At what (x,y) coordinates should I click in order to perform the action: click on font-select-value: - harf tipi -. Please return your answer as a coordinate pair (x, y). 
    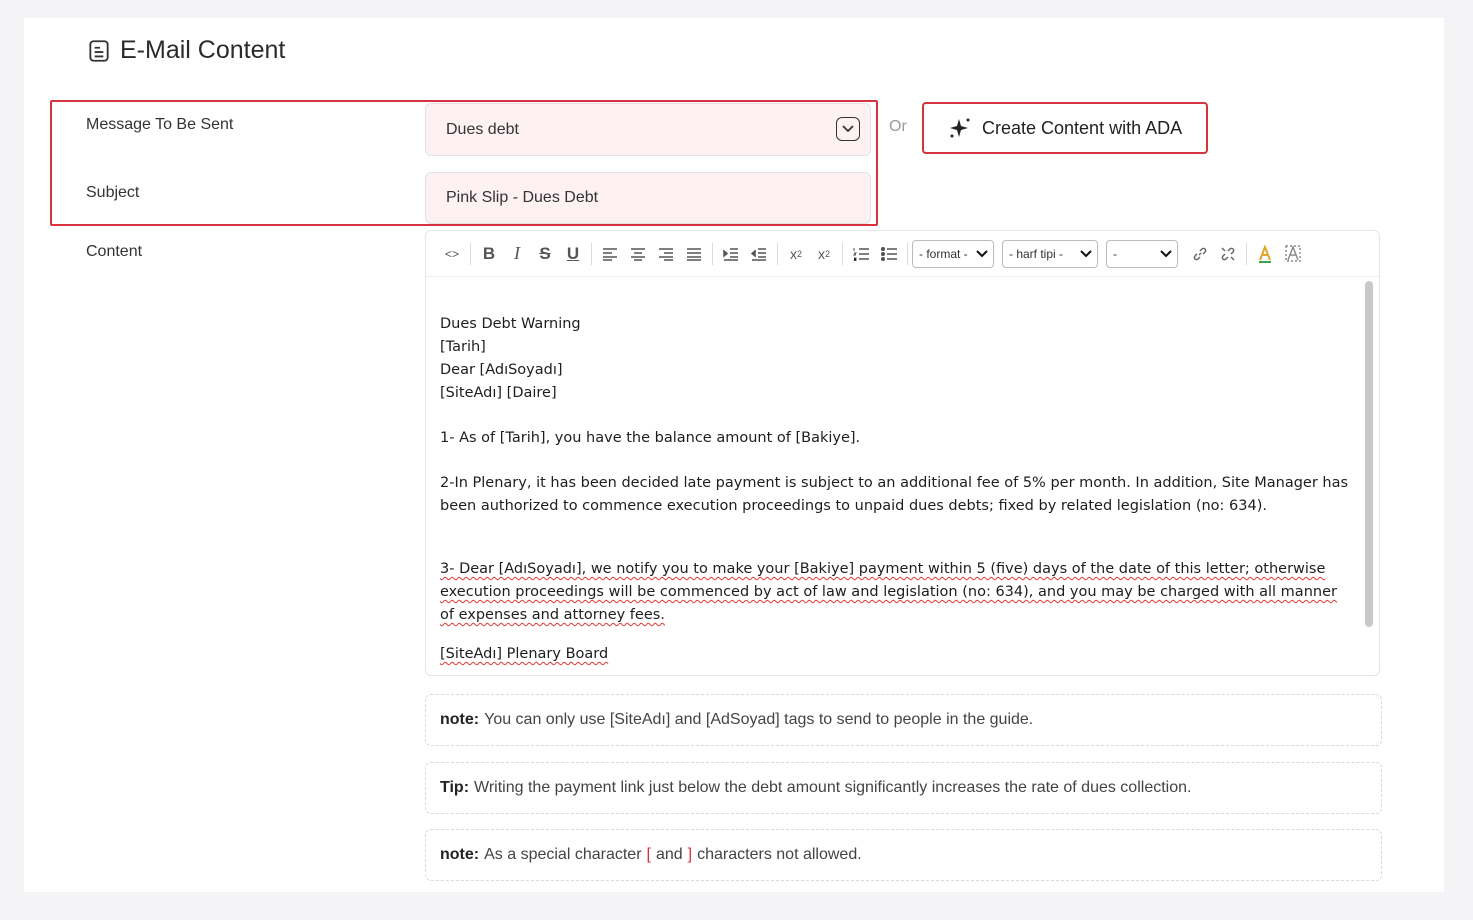
    Looking at the image, I should click on (1036, 253).